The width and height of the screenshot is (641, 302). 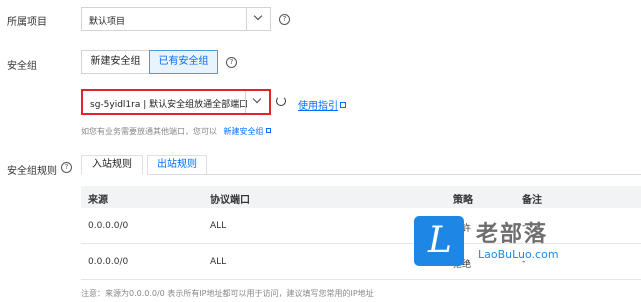 I want to click on tab-inbound-rules: 入站规则, so click(x=112, y=165).